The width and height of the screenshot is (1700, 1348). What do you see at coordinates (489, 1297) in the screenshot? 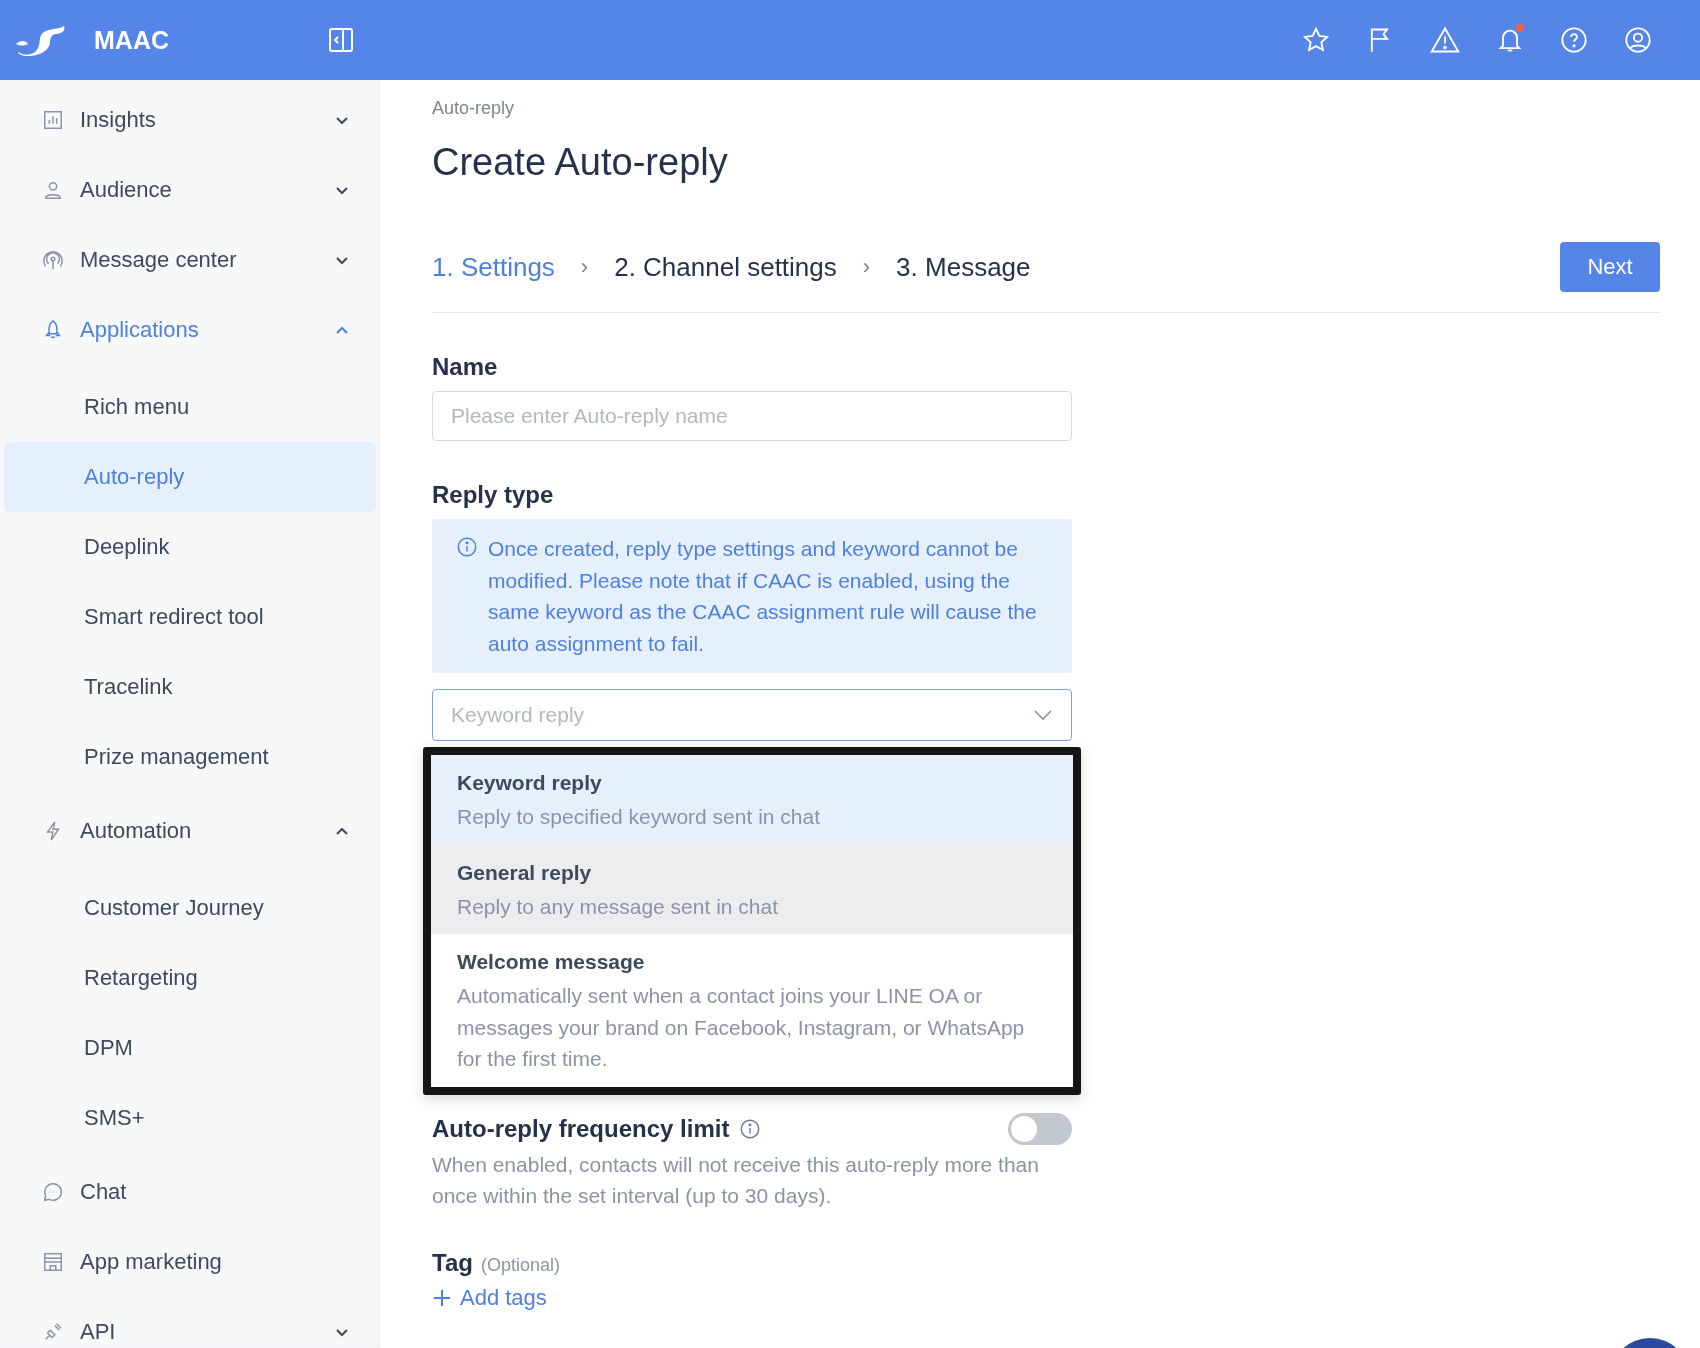
I see `add-tags-link: Add tags` at bounding box center [489, 1297].